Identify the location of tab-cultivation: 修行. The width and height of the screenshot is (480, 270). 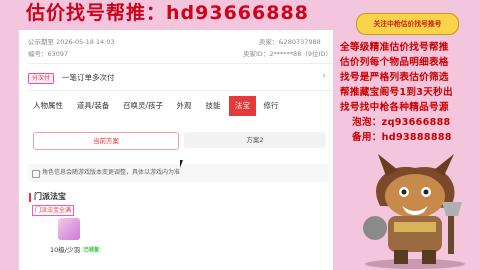
(271, 106).